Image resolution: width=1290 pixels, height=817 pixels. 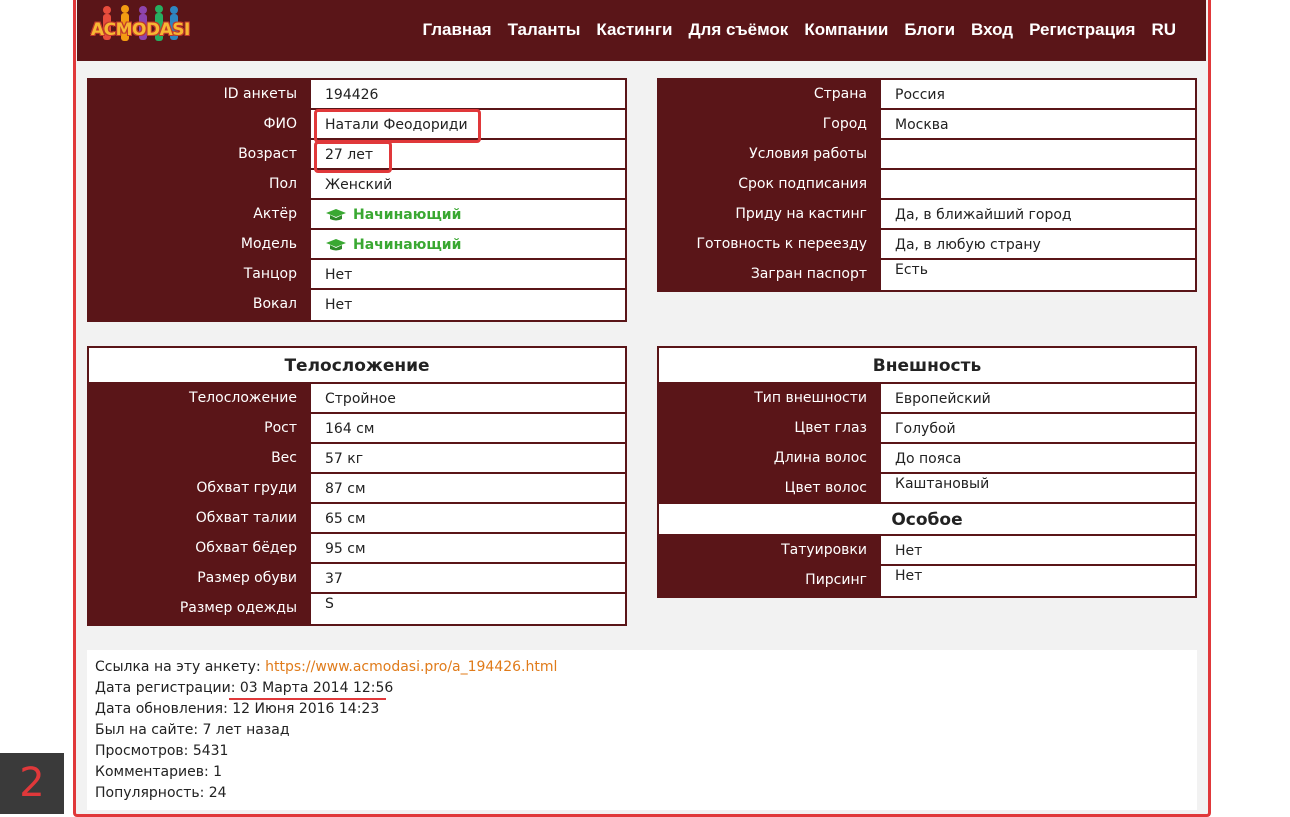 What do you see at coordinates (200, 305) in the screenshot?
I see `row-label: Вокал` at bounding box center [200, 305].